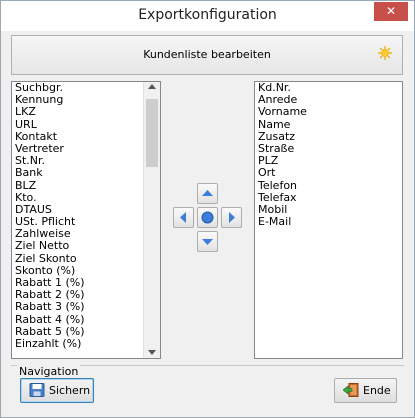 The height and width of the screenshot is (418, 415). I want to click on list-item: Telefon, so click(328, 185).